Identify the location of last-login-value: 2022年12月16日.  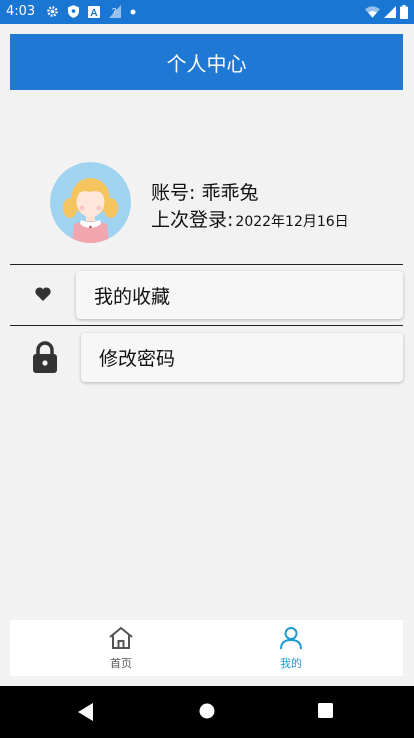
(292, 222).